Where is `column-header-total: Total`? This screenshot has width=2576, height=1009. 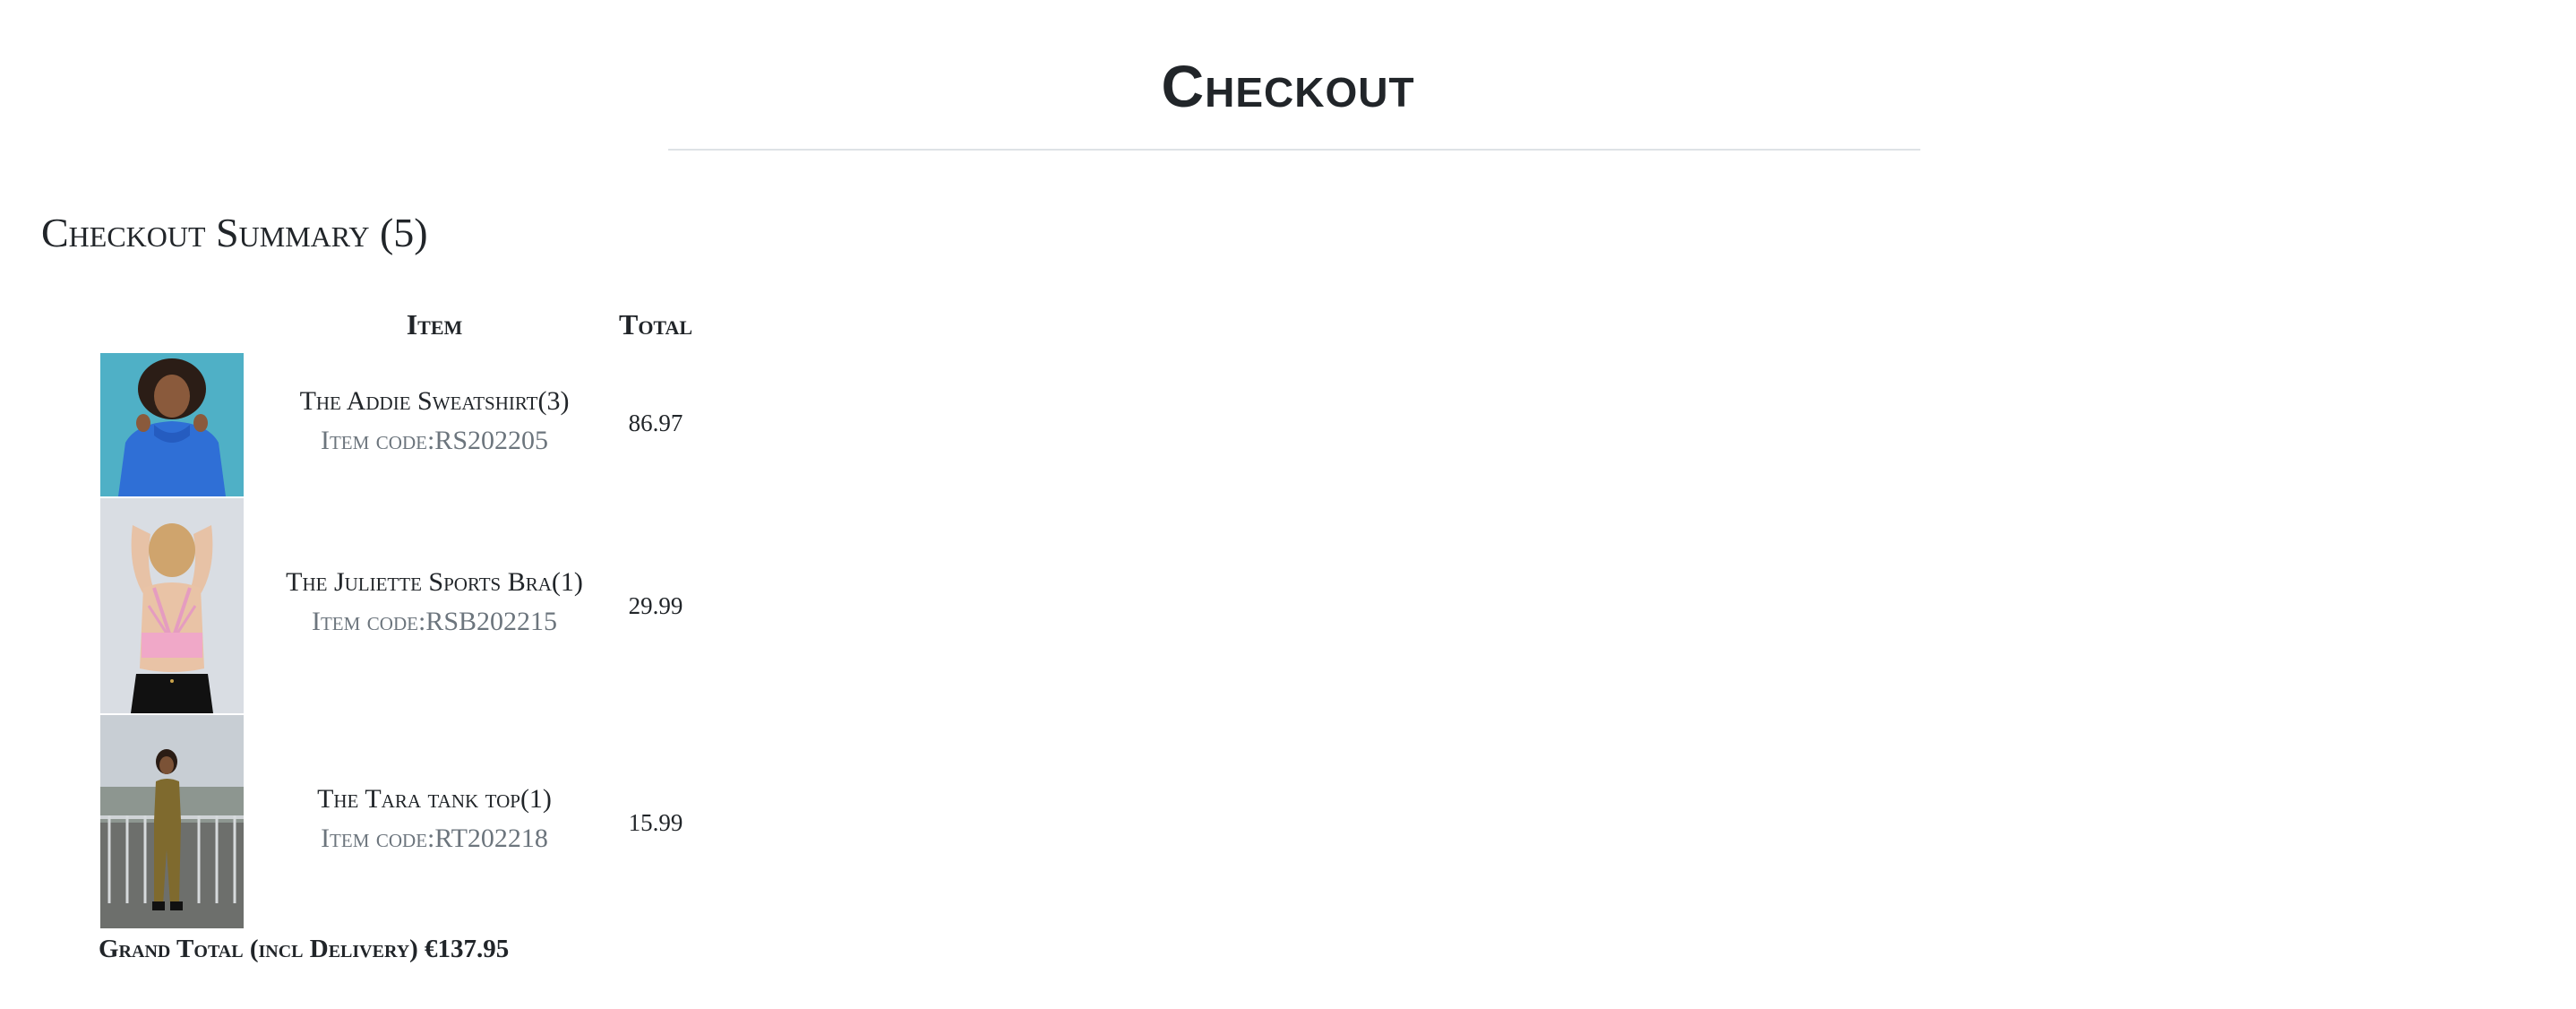 column-header-total: Total is located at coordinates (655, 325).